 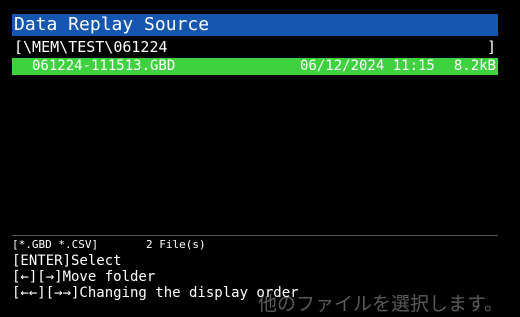 I want to click on file-date: 06/12/2024 11:15, so click(x=367, y=66).